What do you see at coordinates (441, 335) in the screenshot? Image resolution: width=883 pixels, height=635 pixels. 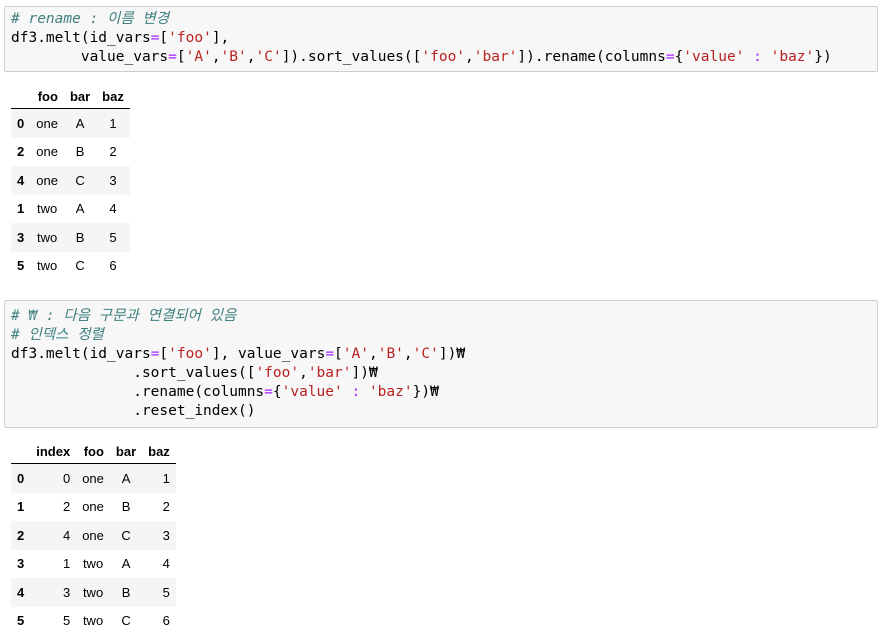 I see `code-line: # 인덱스 정렬` at bounding box center [441, 335].